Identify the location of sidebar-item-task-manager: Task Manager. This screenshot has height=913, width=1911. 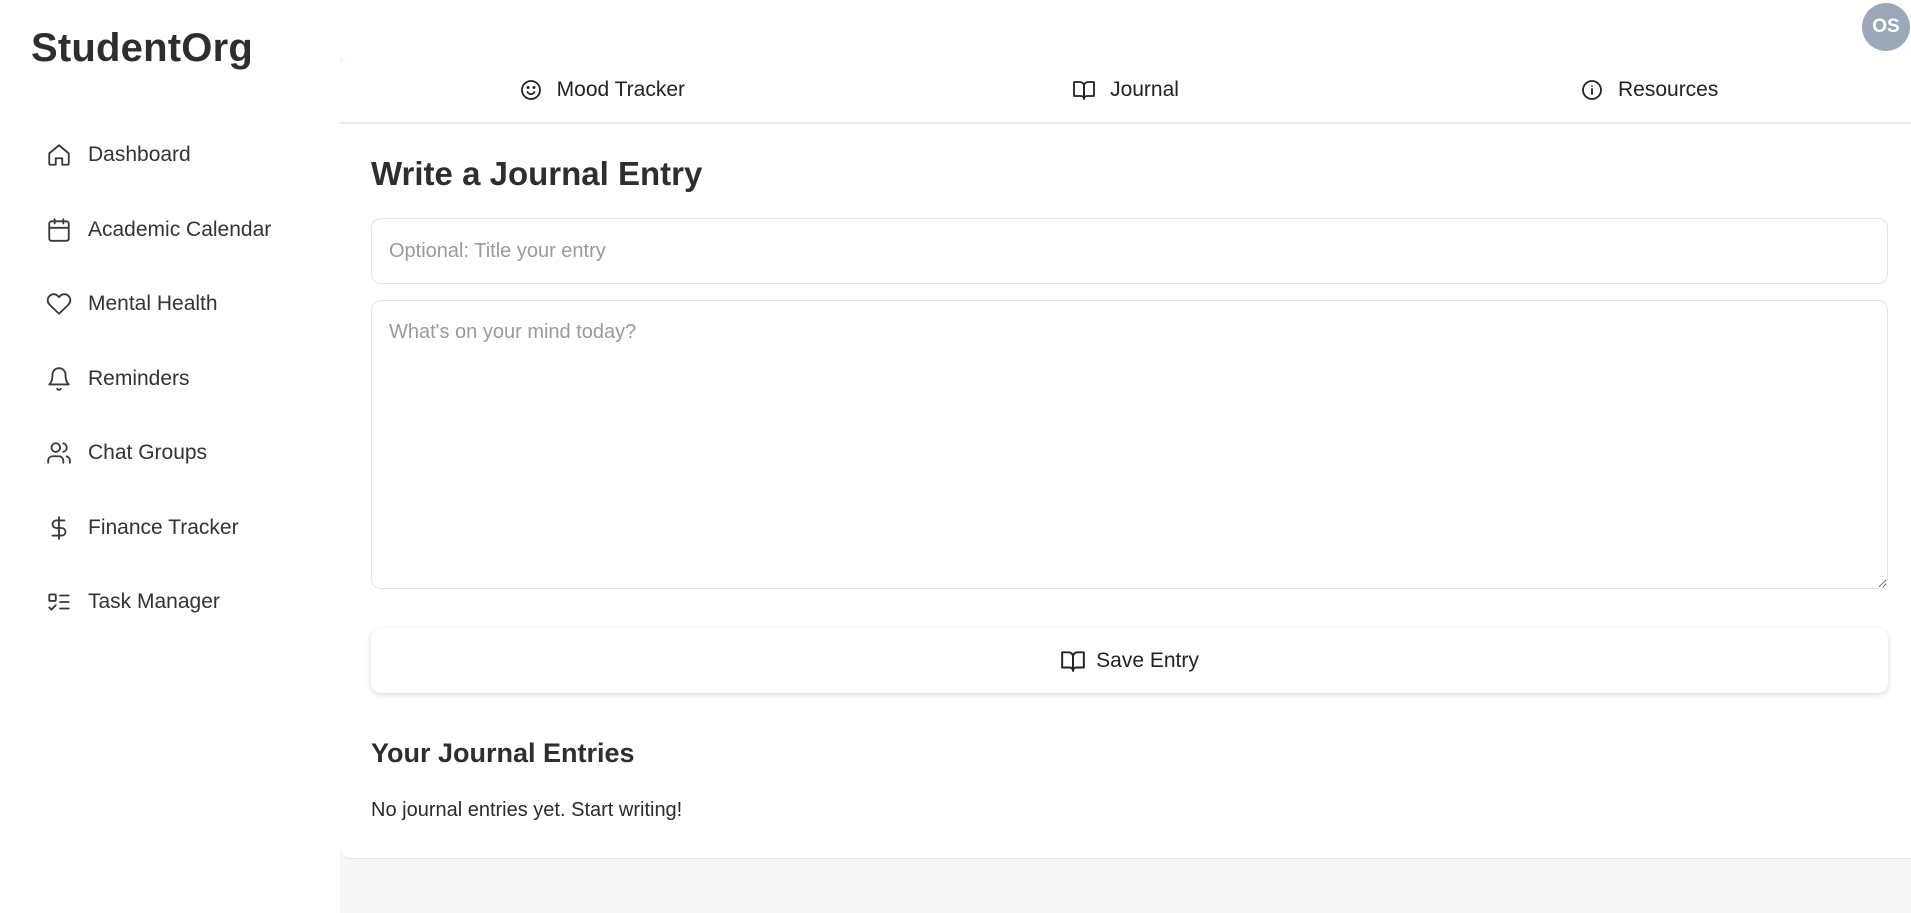
(170, 602).